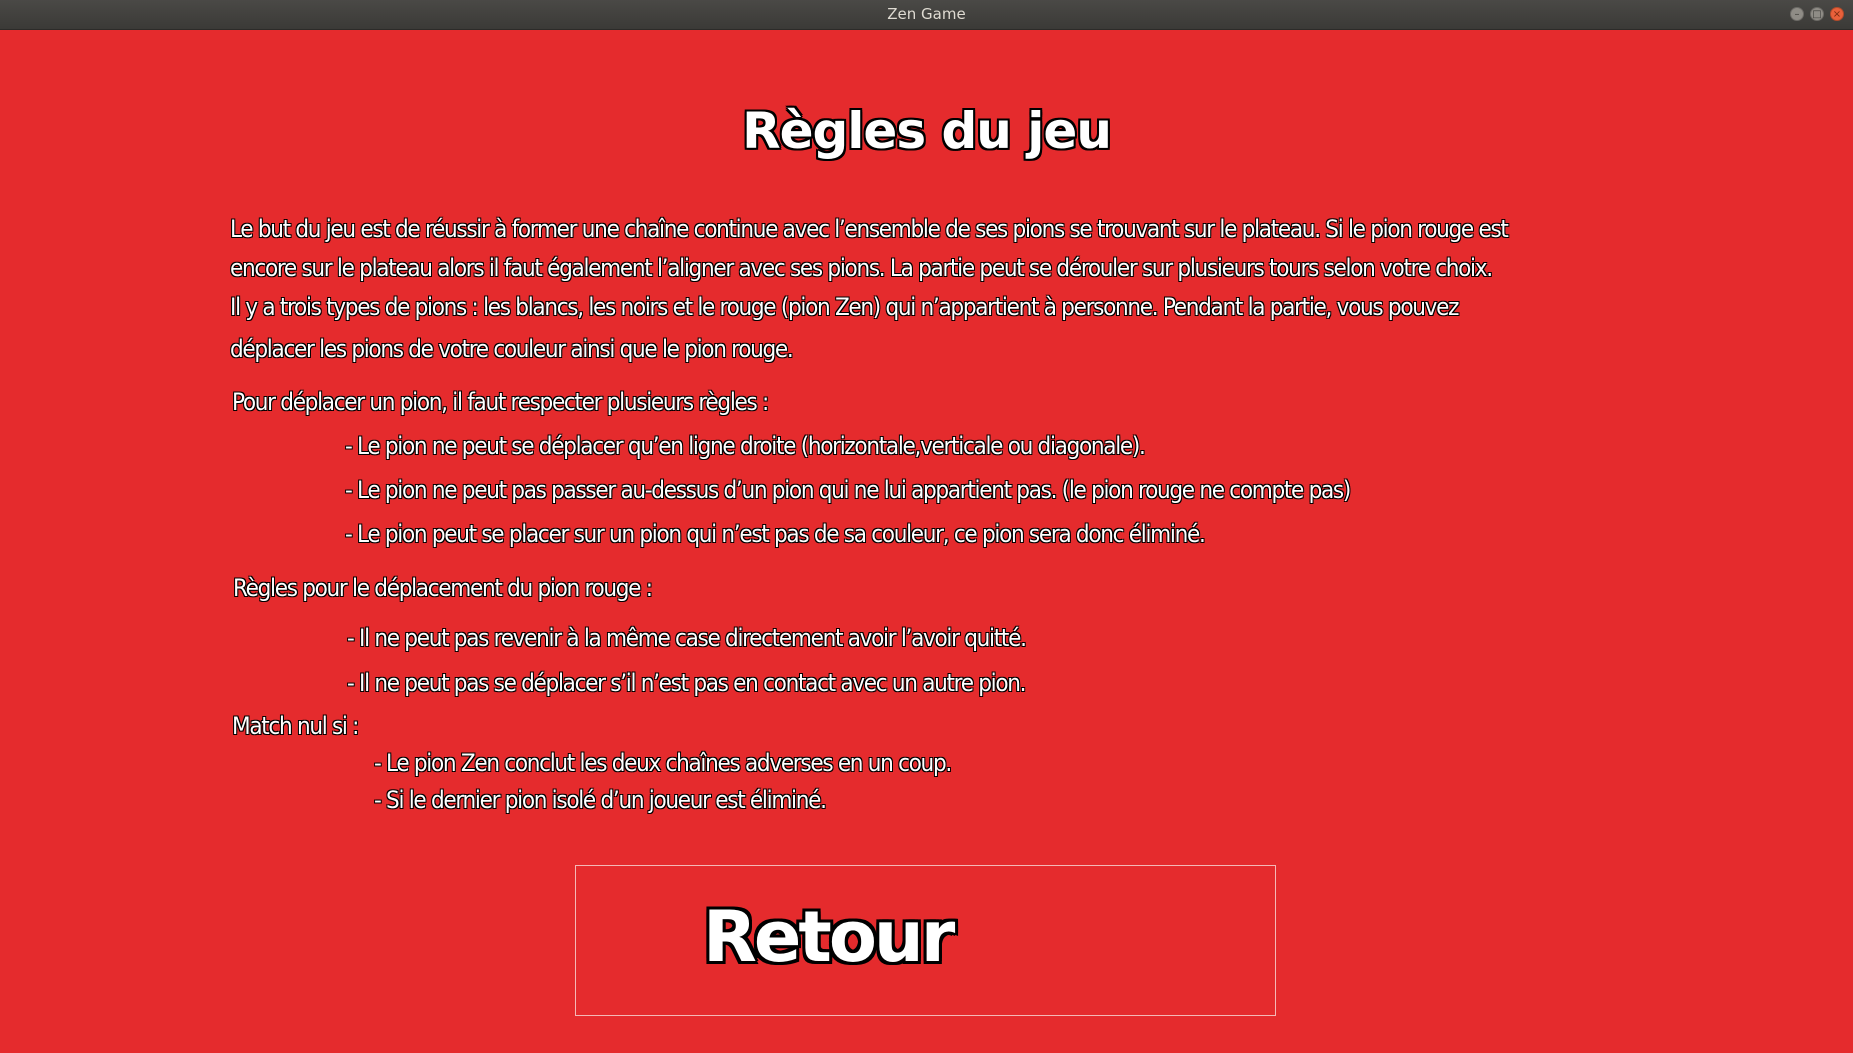 Image resolution: width=1853 pixels, height=1053 pixels. What do you see at coordinates (829, 937) in the screenshot?
I see `back-button-label: Retour` at bounding box center [829, 937].